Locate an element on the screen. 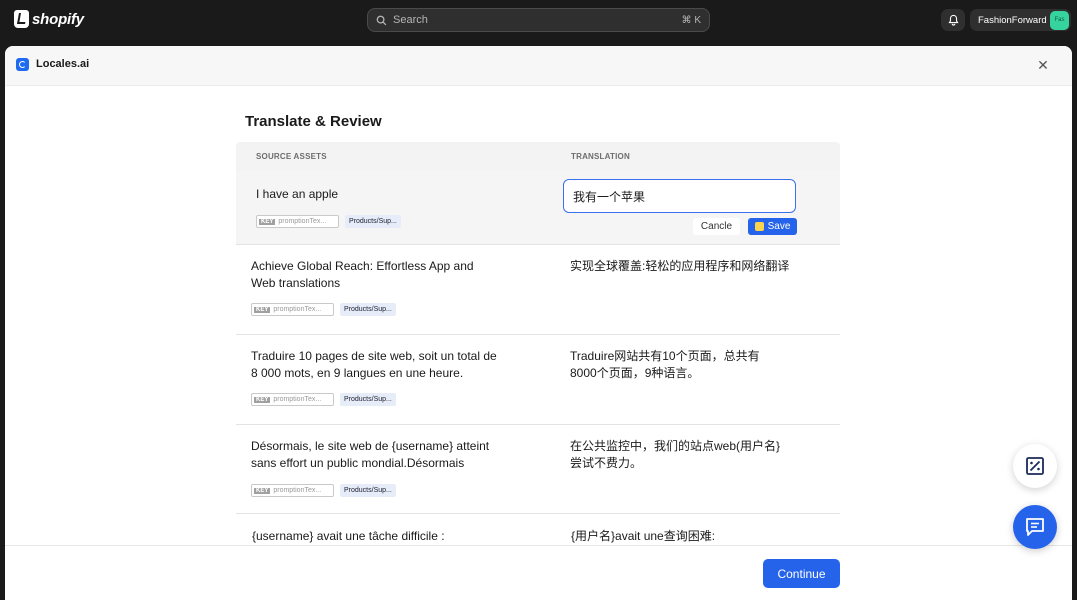  percent-fab is located at coordinates (1035, 466).